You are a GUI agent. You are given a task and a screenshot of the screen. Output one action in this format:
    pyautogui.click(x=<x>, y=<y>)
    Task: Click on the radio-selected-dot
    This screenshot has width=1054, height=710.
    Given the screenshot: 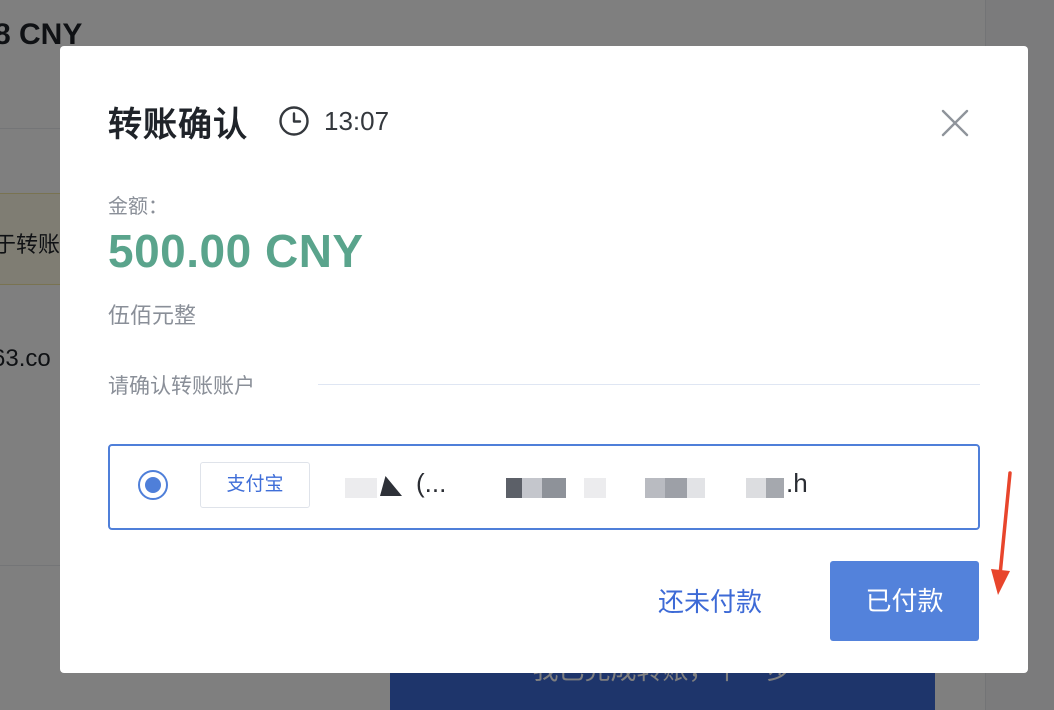 What is the action you would take?
    pyautogui.click(x=153, y=485)
    